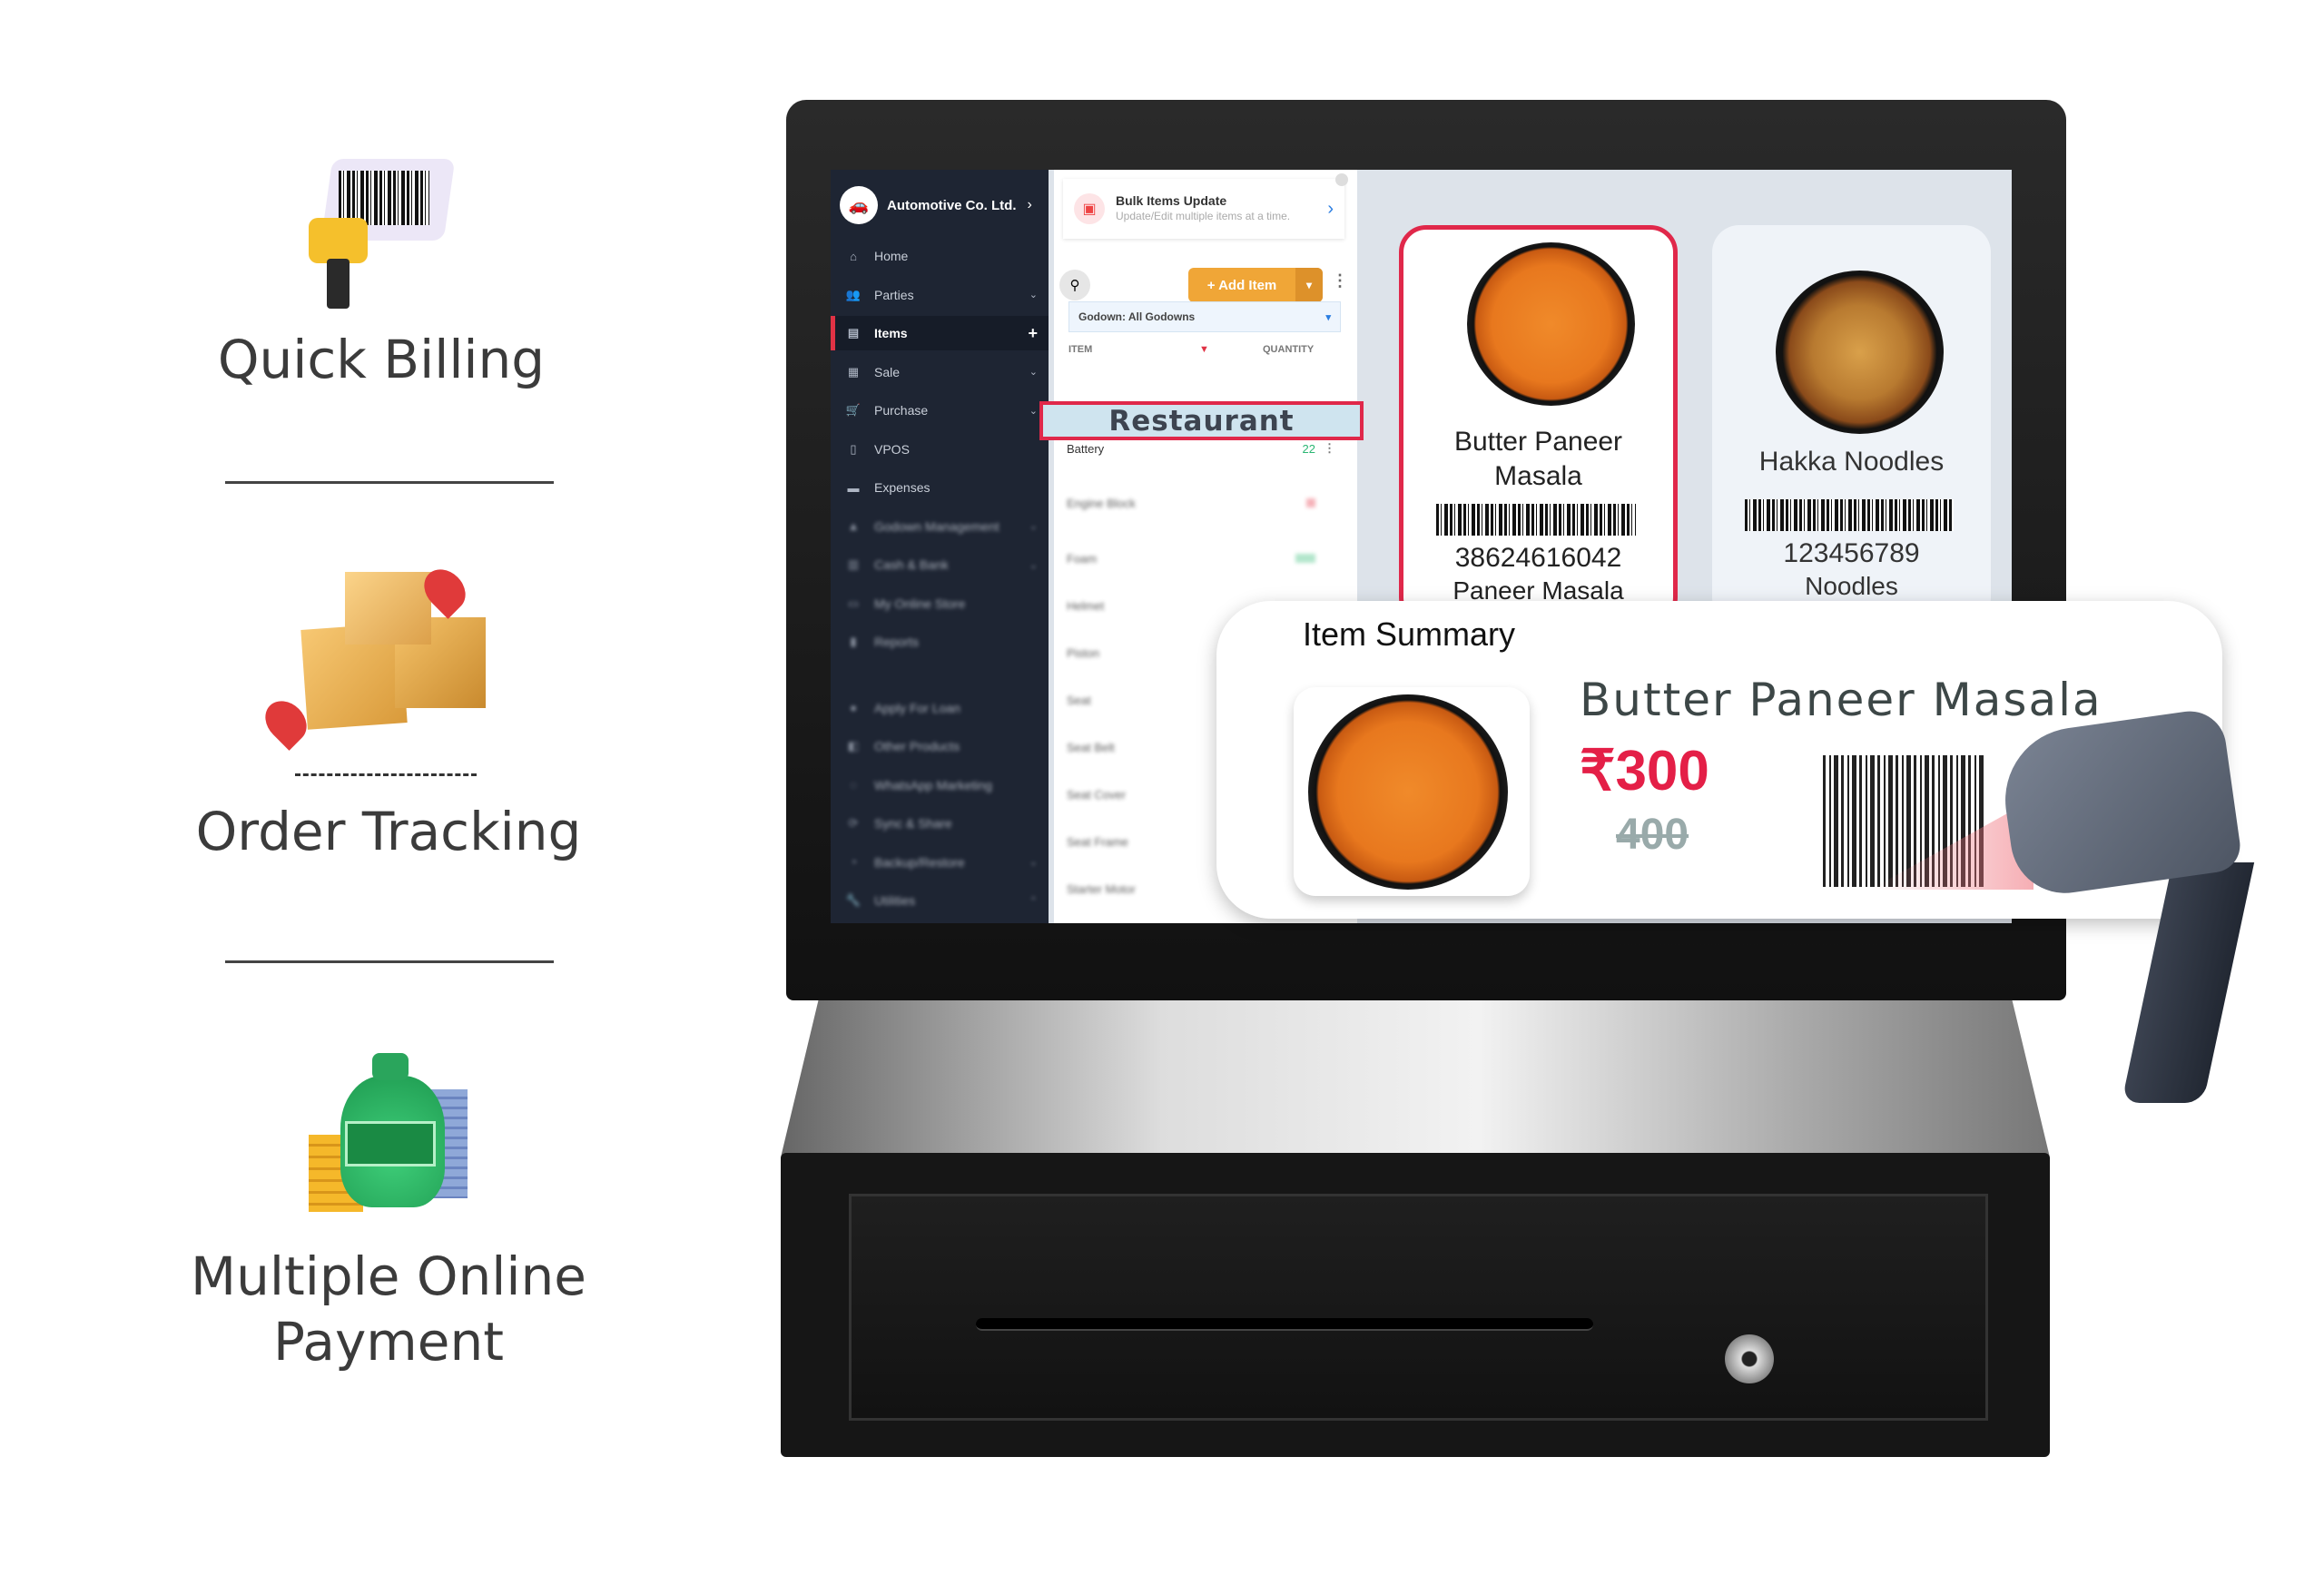  What do you see at coordinates (940, 372) in the screenshot?
I see `sidebar-item-sale: ▦ Sale ⌄` at bounding box center [940, 372].